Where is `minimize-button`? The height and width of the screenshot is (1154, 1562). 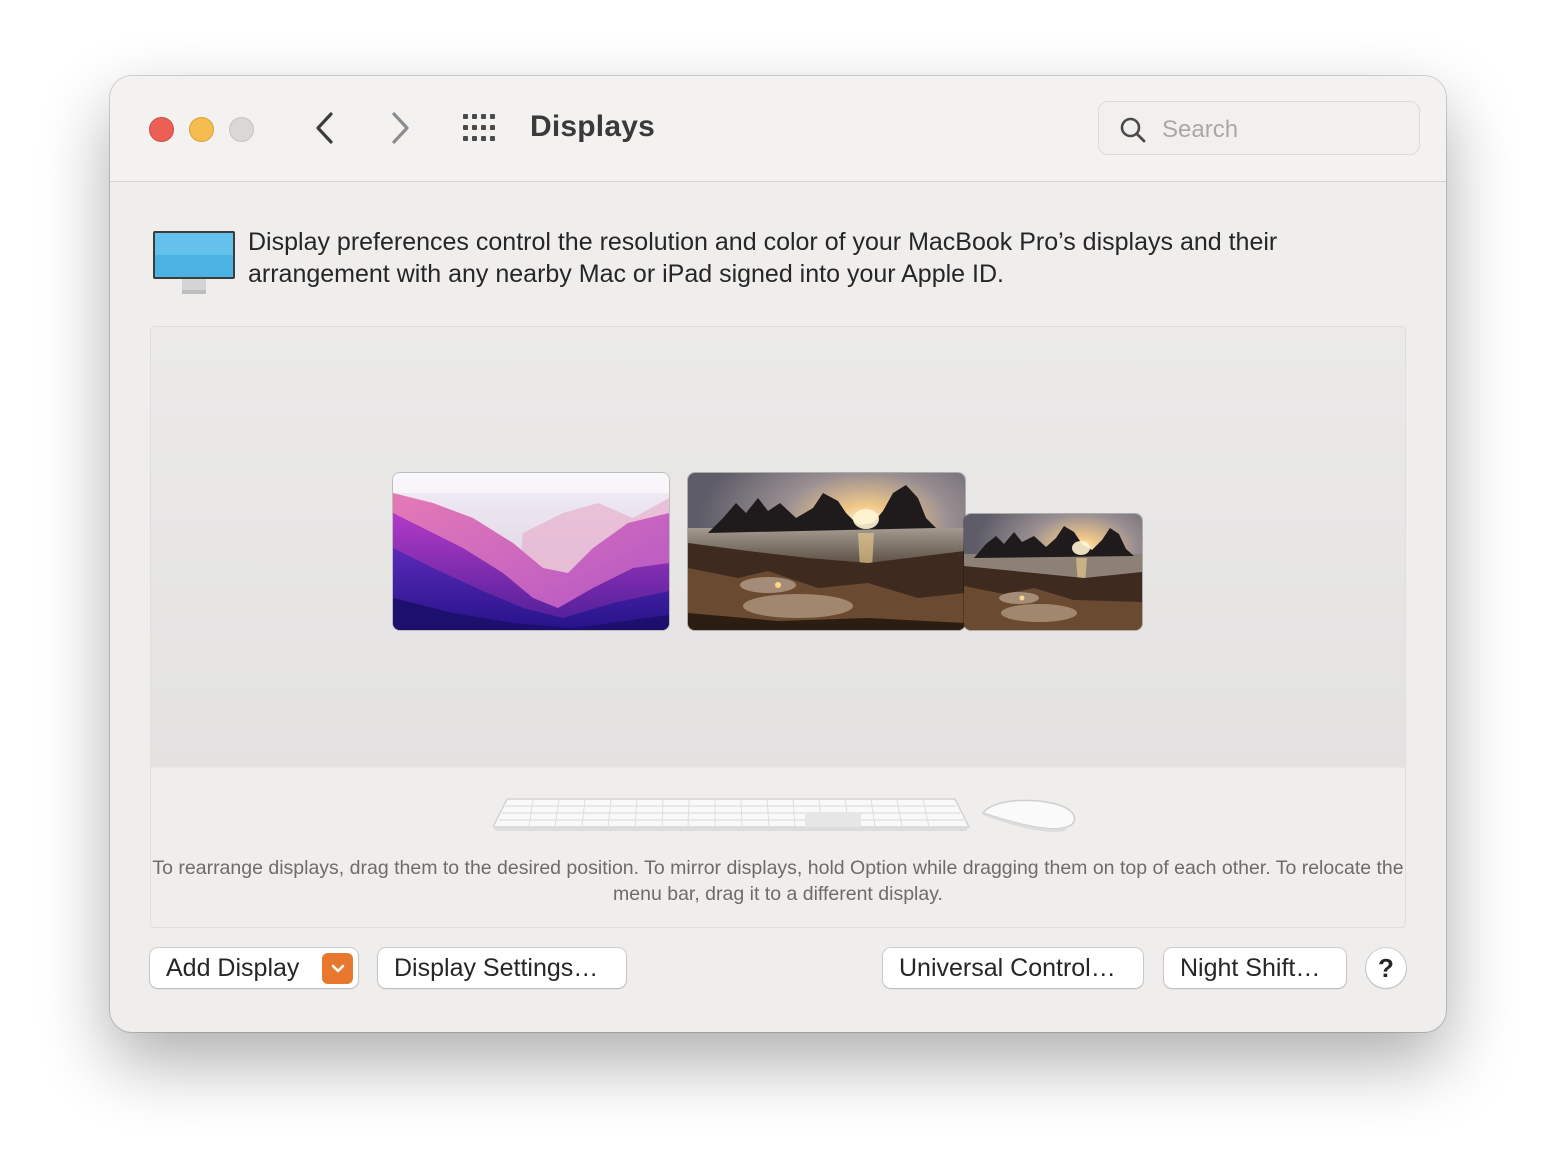 minimize-button is located at coordinates (201, 129).